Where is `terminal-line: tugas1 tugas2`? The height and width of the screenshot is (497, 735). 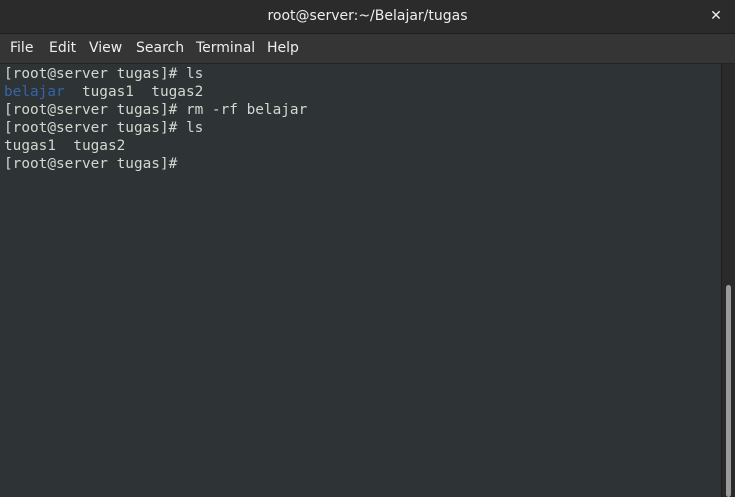
terminal-line: tugas1 tugas2 is located at coordinates (65, 146).